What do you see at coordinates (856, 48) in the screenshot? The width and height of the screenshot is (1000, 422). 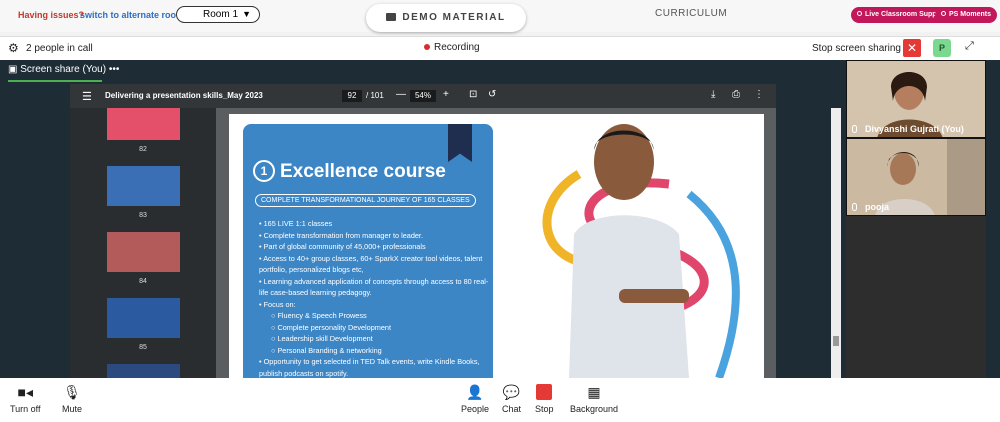 I see `stop-sharing-label: Stop screen sharing` at bounding box center [856, 48].